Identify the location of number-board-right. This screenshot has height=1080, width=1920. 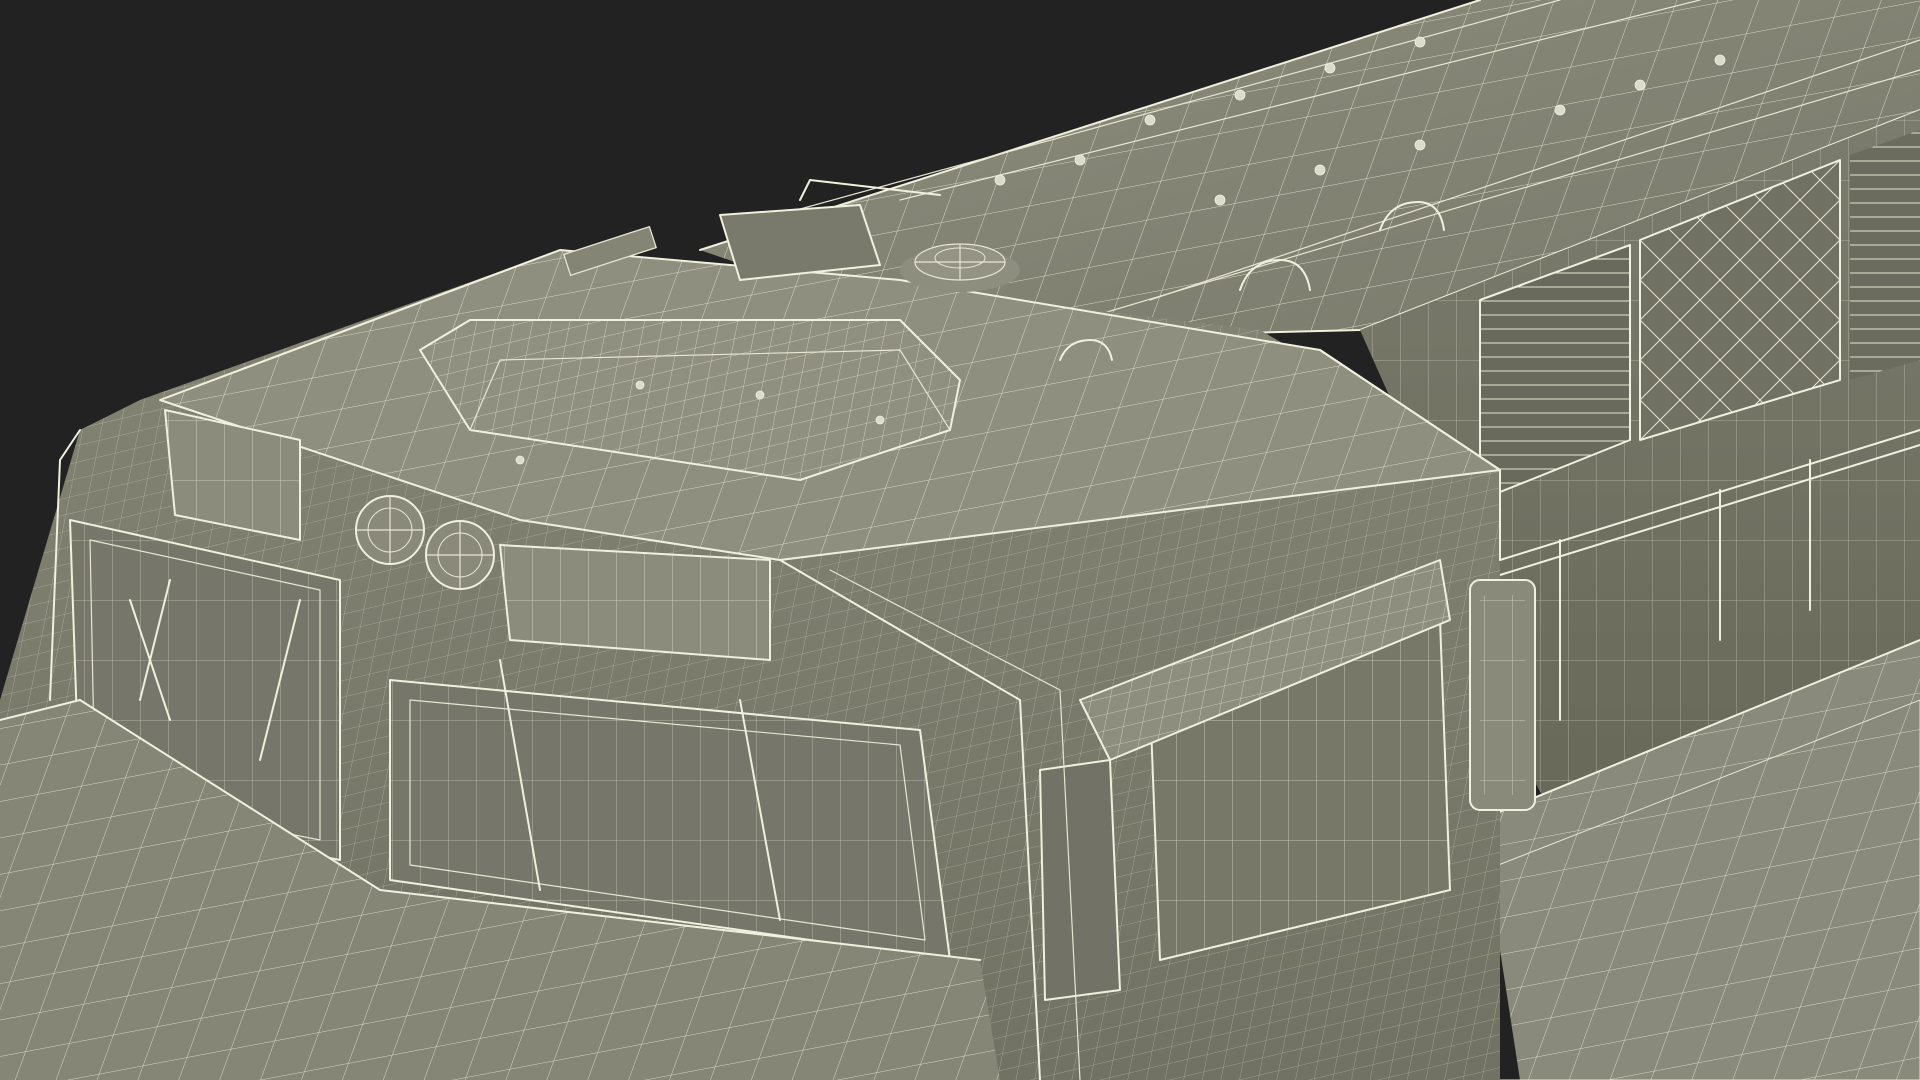
(635, 602).